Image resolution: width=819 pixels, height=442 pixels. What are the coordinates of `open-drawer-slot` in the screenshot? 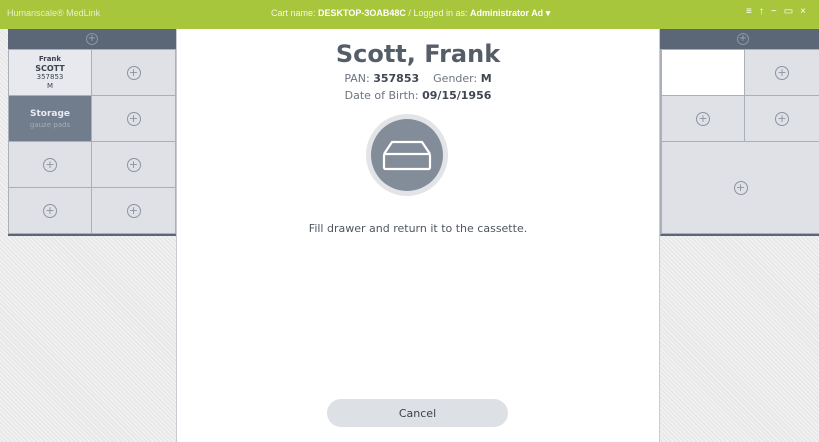 It's located at (703, 72).